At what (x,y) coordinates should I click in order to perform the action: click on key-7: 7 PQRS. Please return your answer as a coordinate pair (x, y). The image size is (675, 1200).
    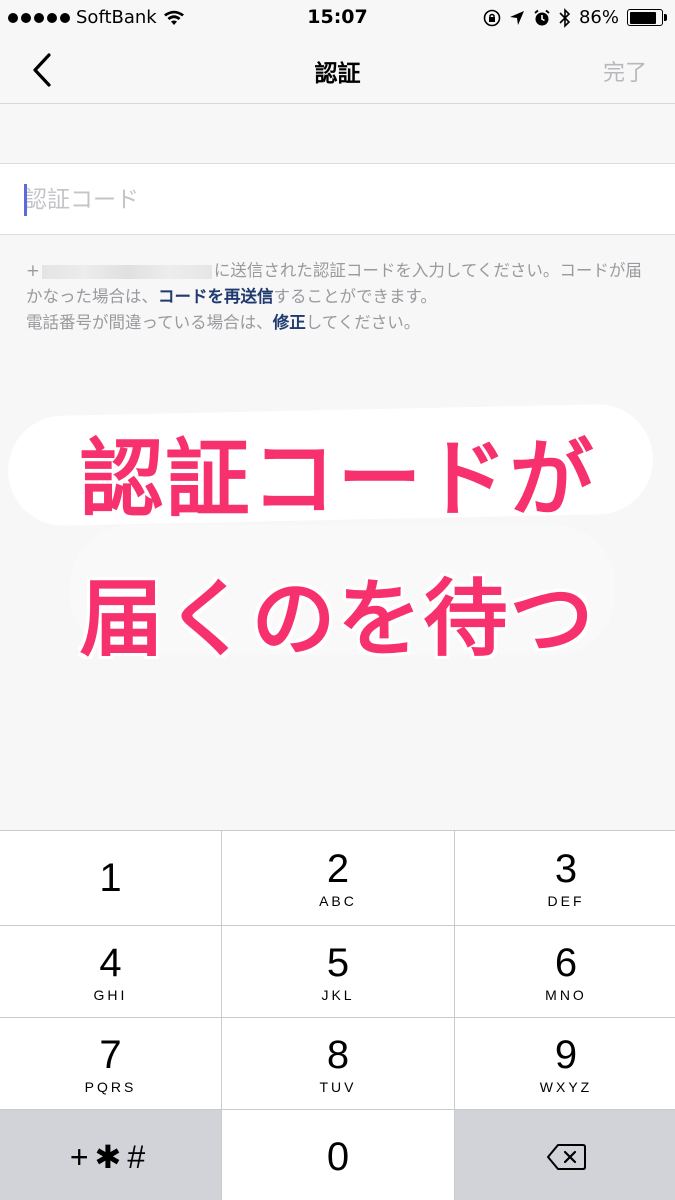
    Looking at the image, I should click on (110, 1063).